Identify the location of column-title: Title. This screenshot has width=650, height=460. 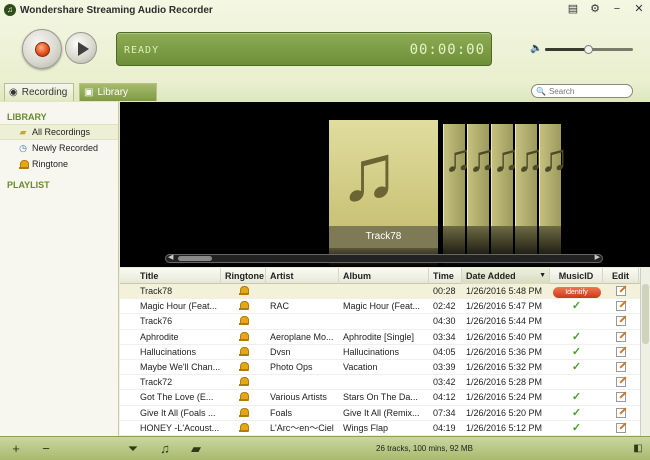
(170, 276).